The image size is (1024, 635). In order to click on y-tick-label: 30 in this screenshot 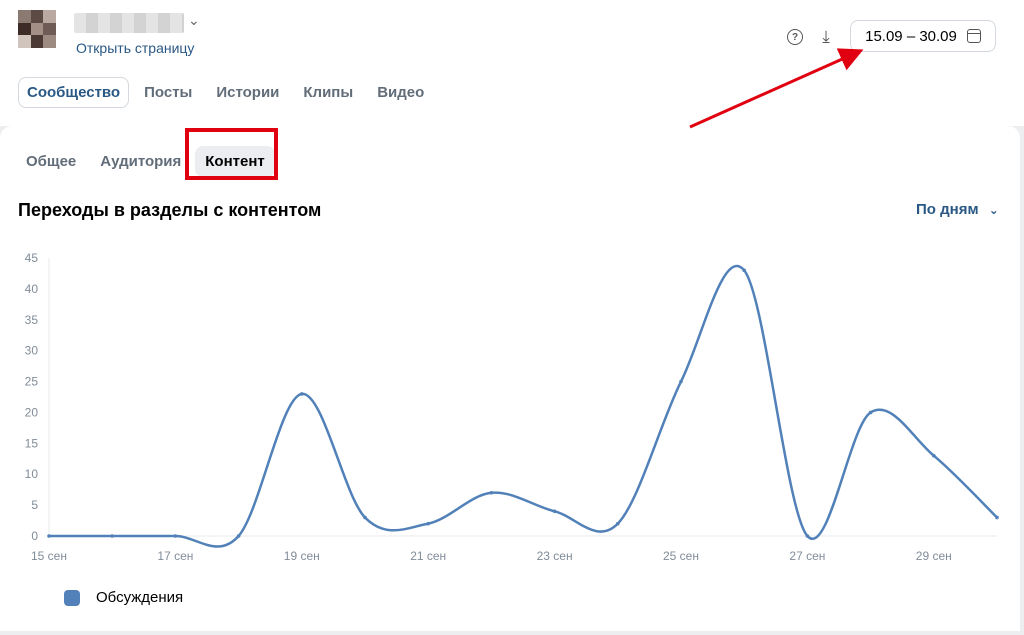, I will do `click(32, 351)`.